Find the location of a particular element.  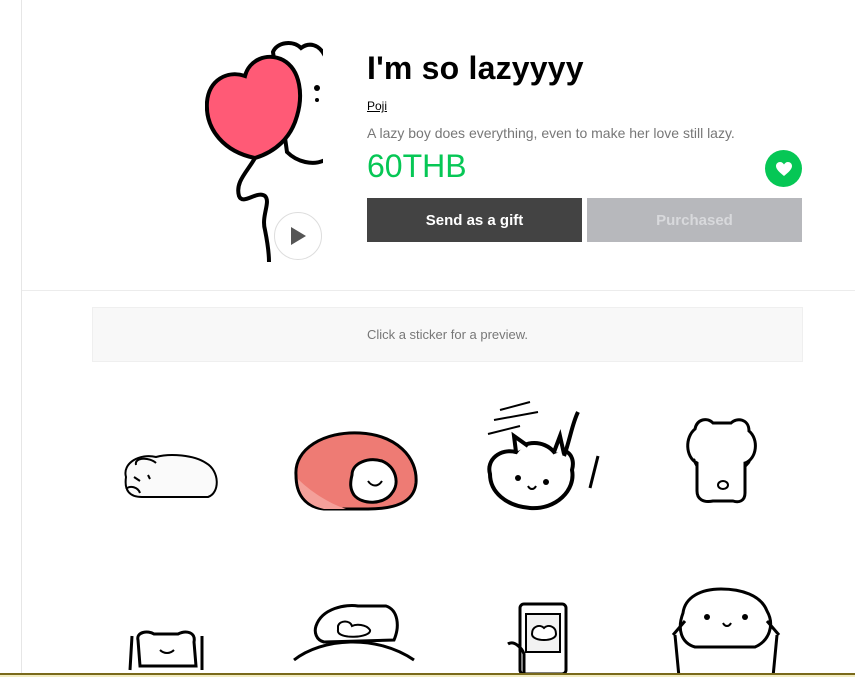

heart-icon is located at coordinates (783, 168).